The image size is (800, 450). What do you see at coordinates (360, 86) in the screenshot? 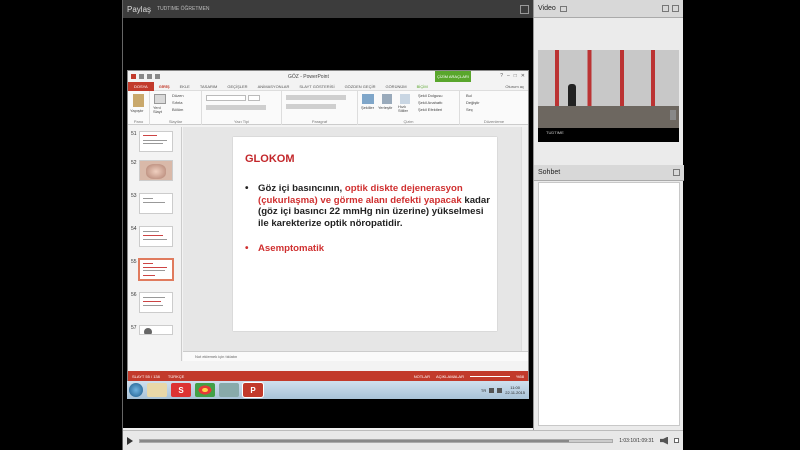
I see `tab-review: GÖZDEN GEÇİR` at bounding box center [360, 86].